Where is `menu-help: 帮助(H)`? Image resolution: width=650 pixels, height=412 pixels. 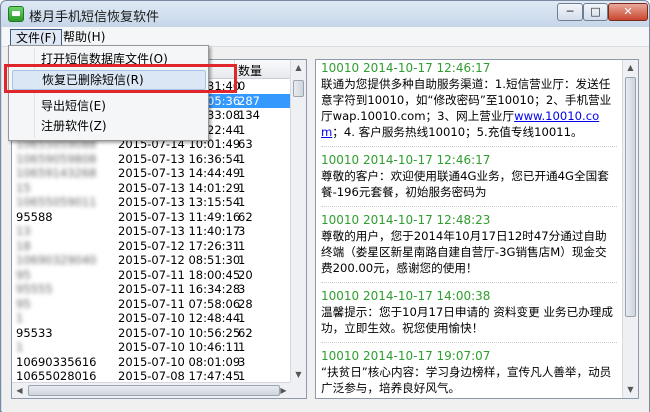
menu-help: 帮助(H) is located at coordinates (84, 37).